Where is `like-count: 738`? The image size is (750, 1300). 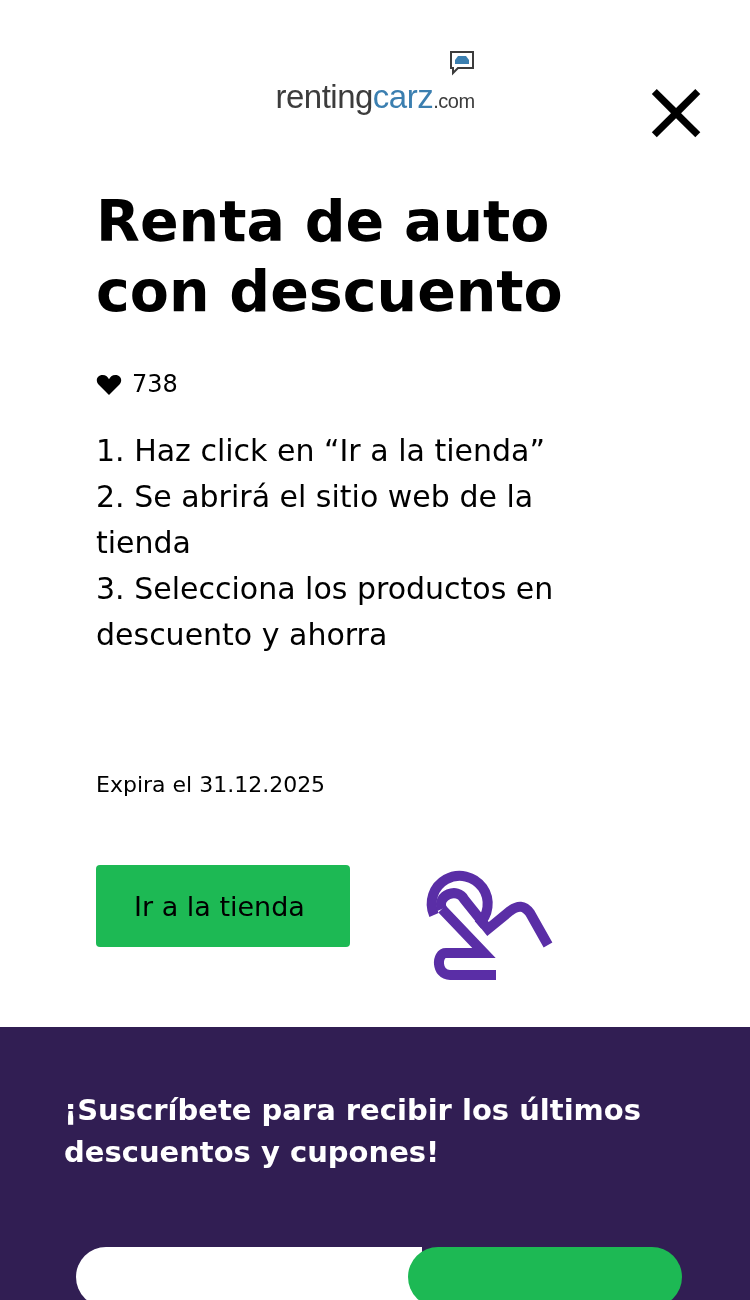 like-count: 738 is located at coordinates (155, 384).